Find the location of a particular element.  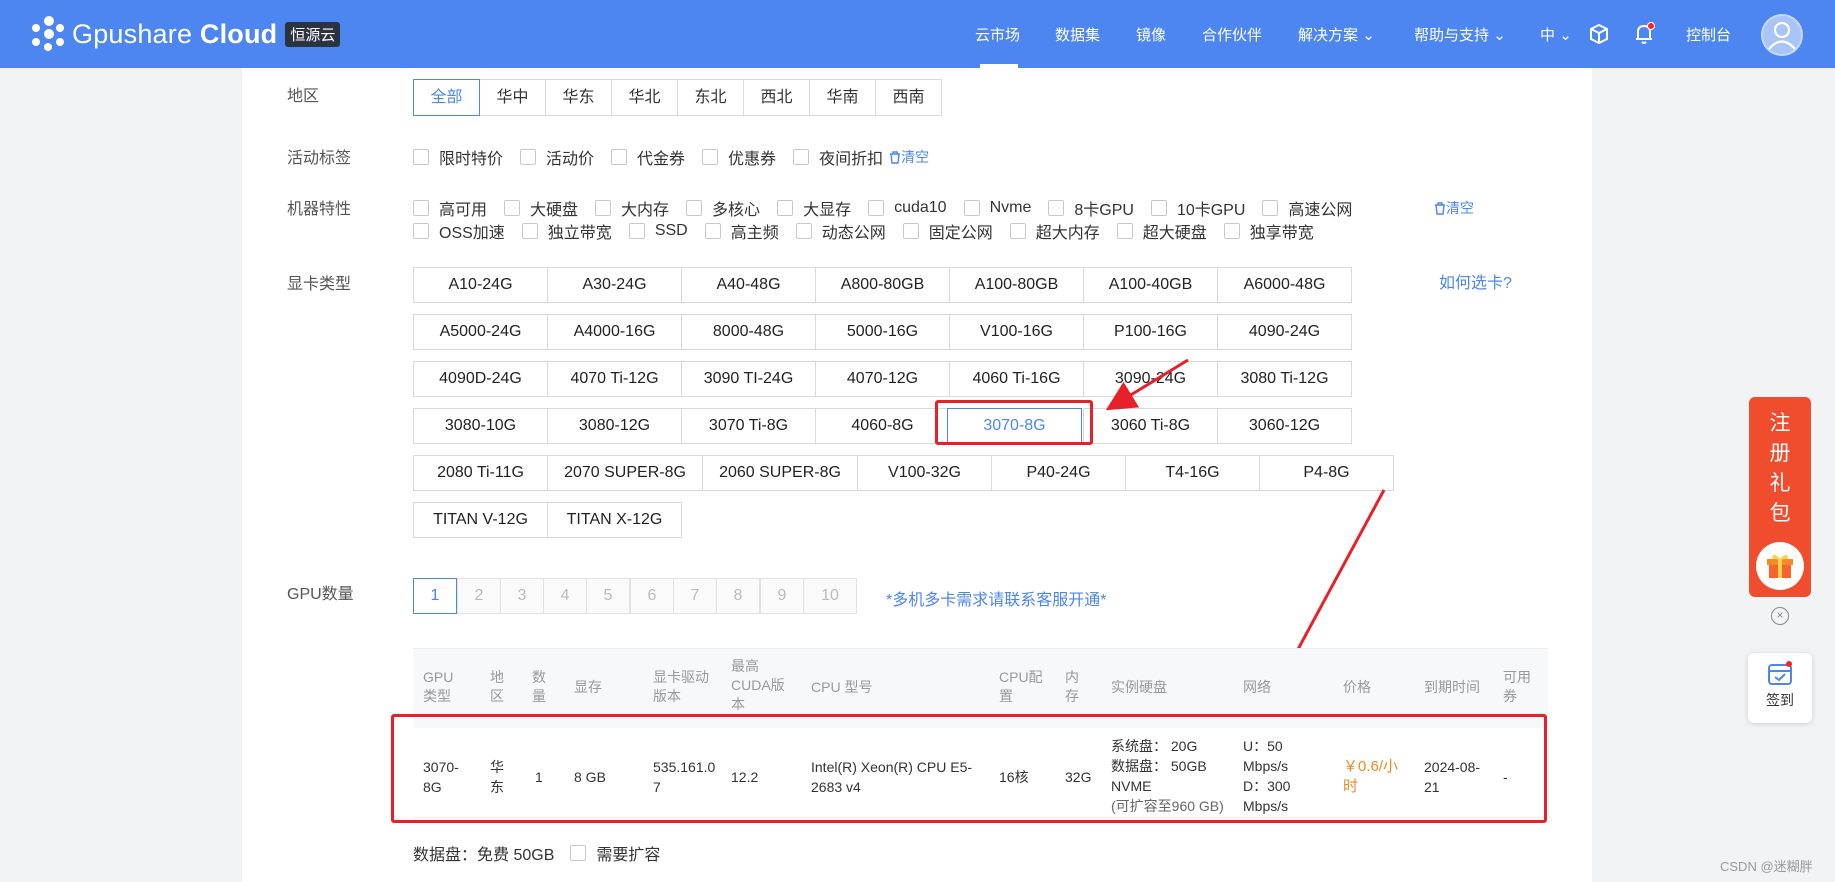

th-price: 价格 is located at coordinates (1357, 687).